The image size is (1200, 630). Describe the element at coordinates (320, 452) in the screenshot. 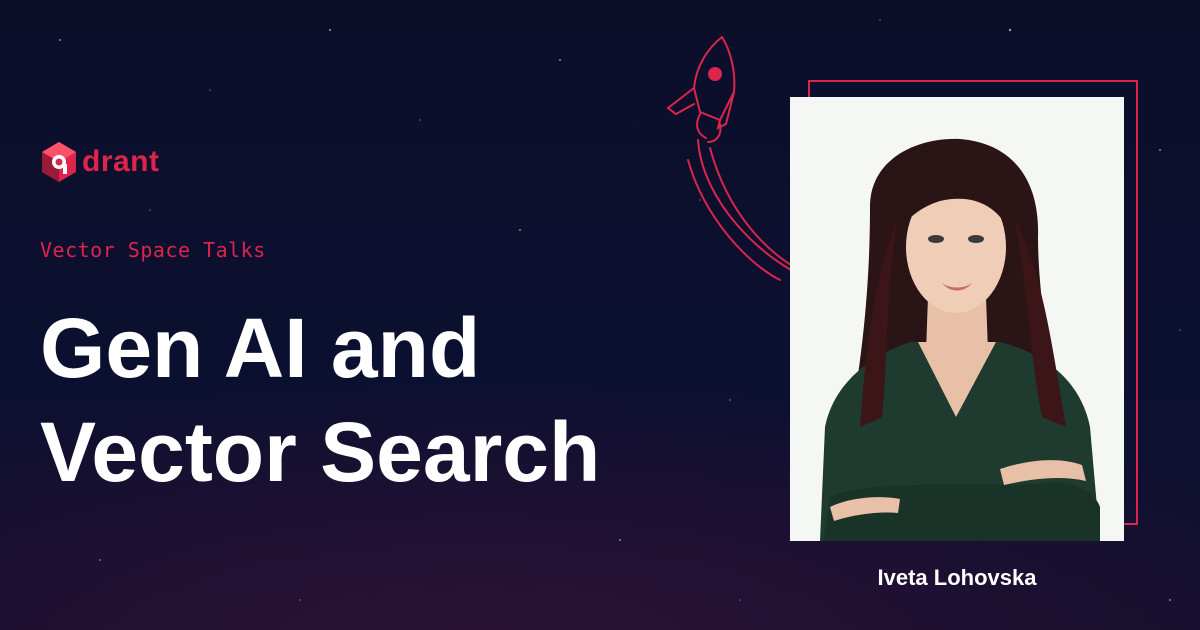

I see `title-line-2: Vector Search` at that location.